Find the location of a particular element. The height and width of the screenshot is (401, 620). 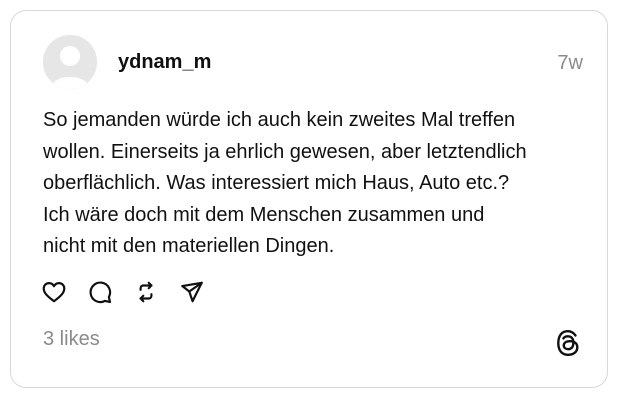

post-timestamp: 7w is located at coordinates (570, 63).